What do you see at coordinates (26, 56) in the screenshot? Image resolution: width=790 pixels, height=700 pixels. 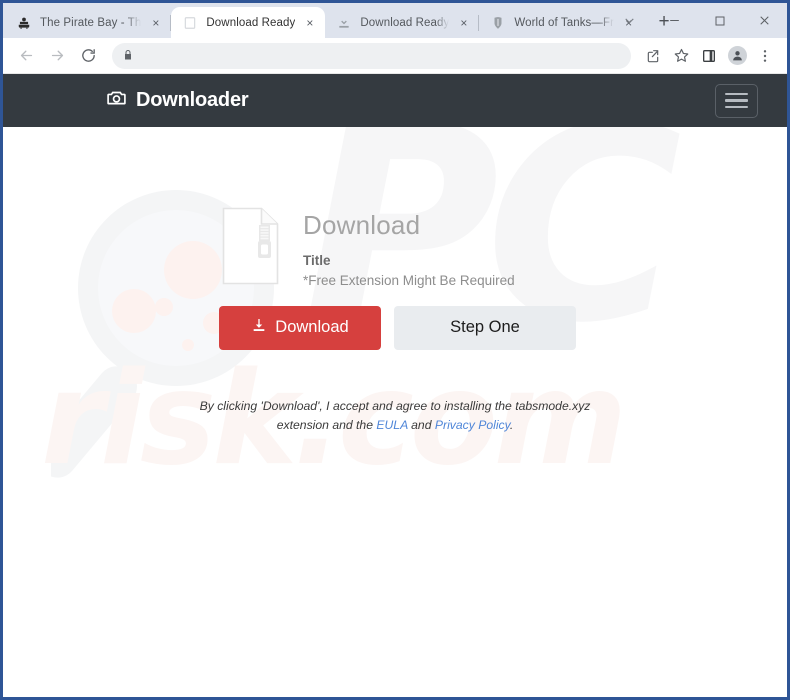 I see `back-button` at bounding box center [26, 56].